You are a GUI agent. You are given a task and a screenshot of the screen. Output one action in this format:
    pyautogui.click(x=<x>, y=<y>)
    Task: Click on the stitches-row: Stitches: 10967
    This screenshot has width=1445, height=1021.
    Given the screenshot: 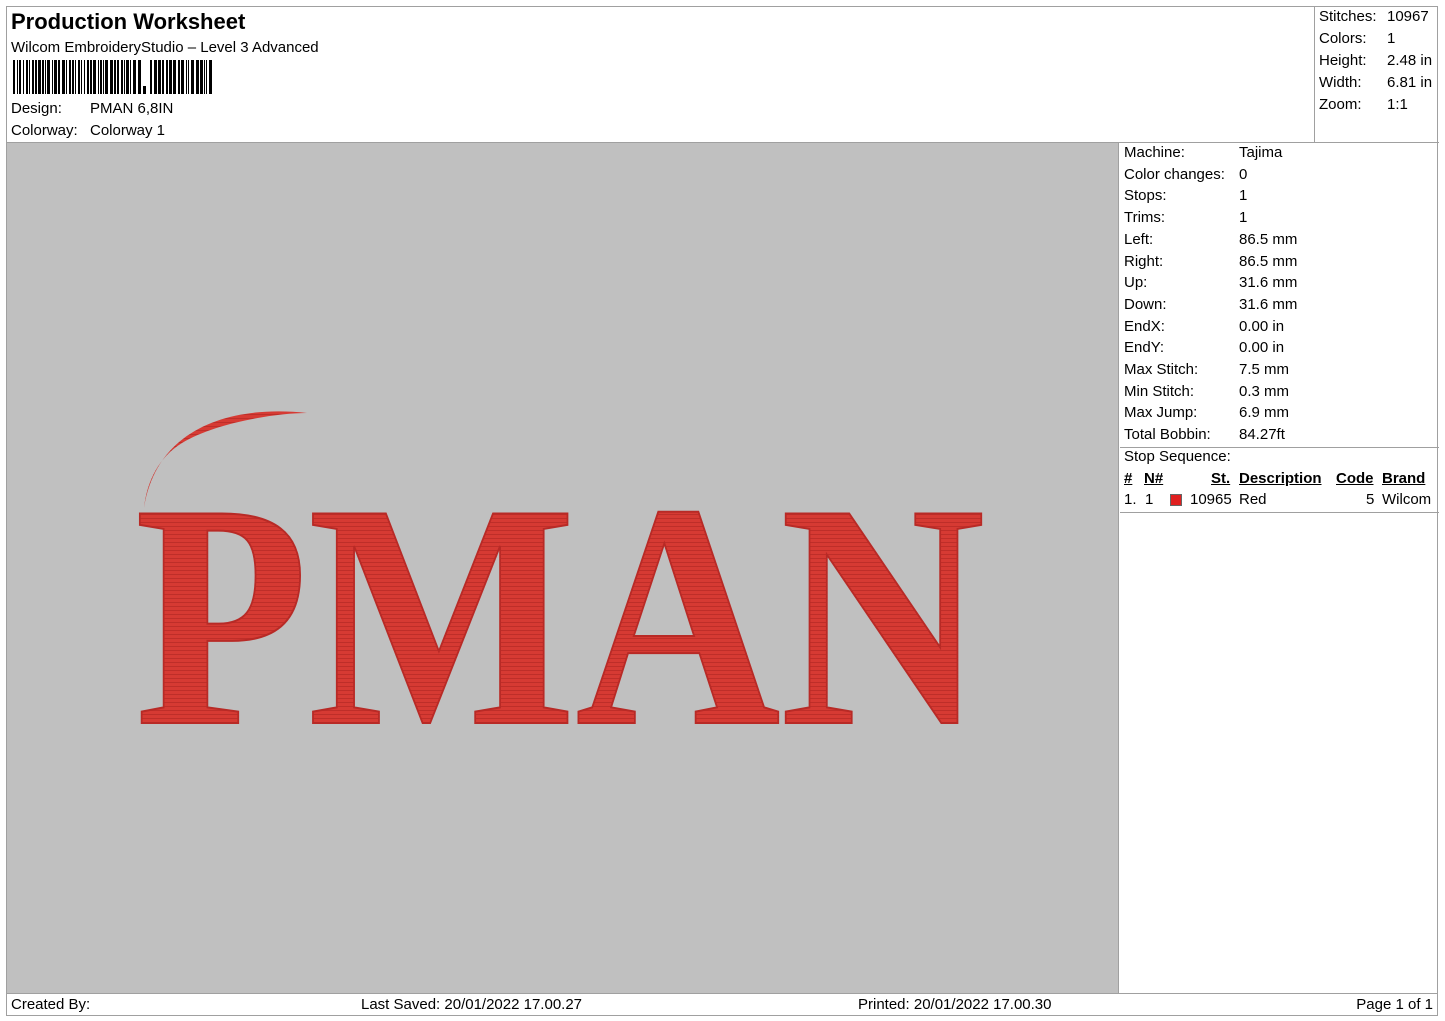 What is the action you would take?
    pyautogui.click(x=1374, y=16)
    